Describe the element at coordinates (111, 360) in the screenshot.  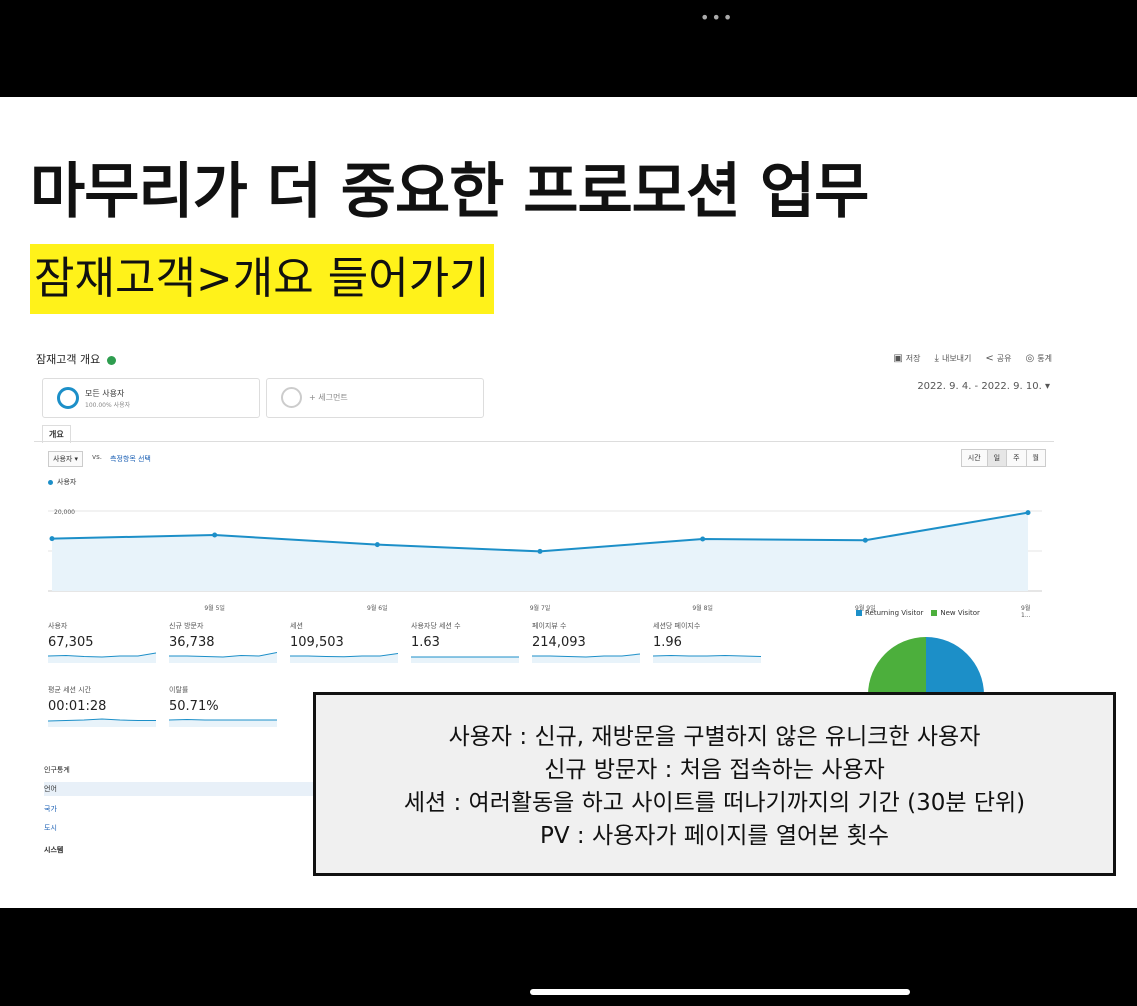
I see `verified-shield-icon` at that location.